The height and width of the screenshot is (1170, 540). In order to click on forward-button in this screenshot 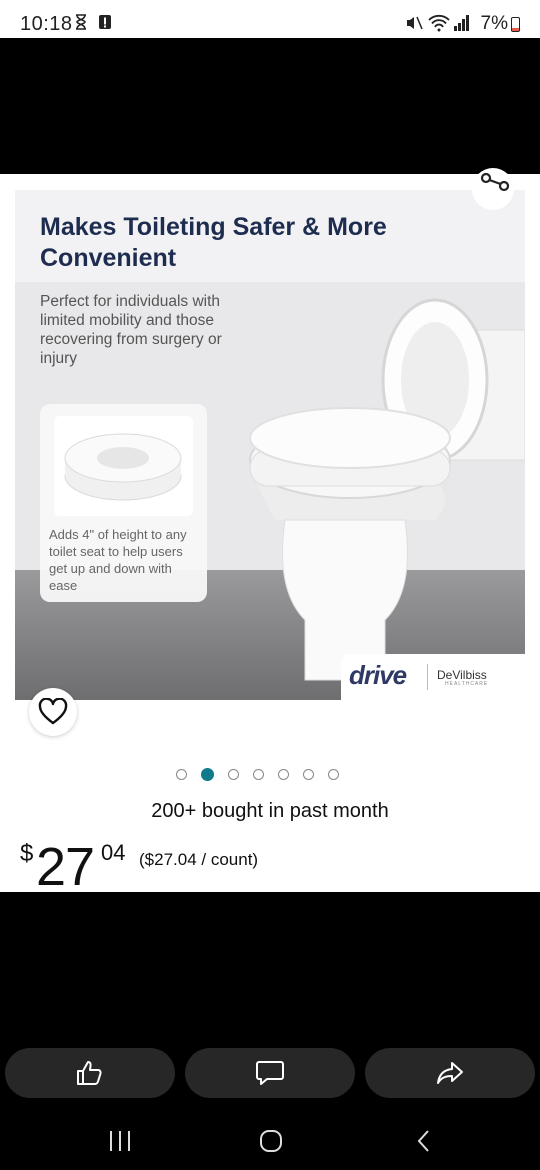, I will do `click(450, 1073)`.